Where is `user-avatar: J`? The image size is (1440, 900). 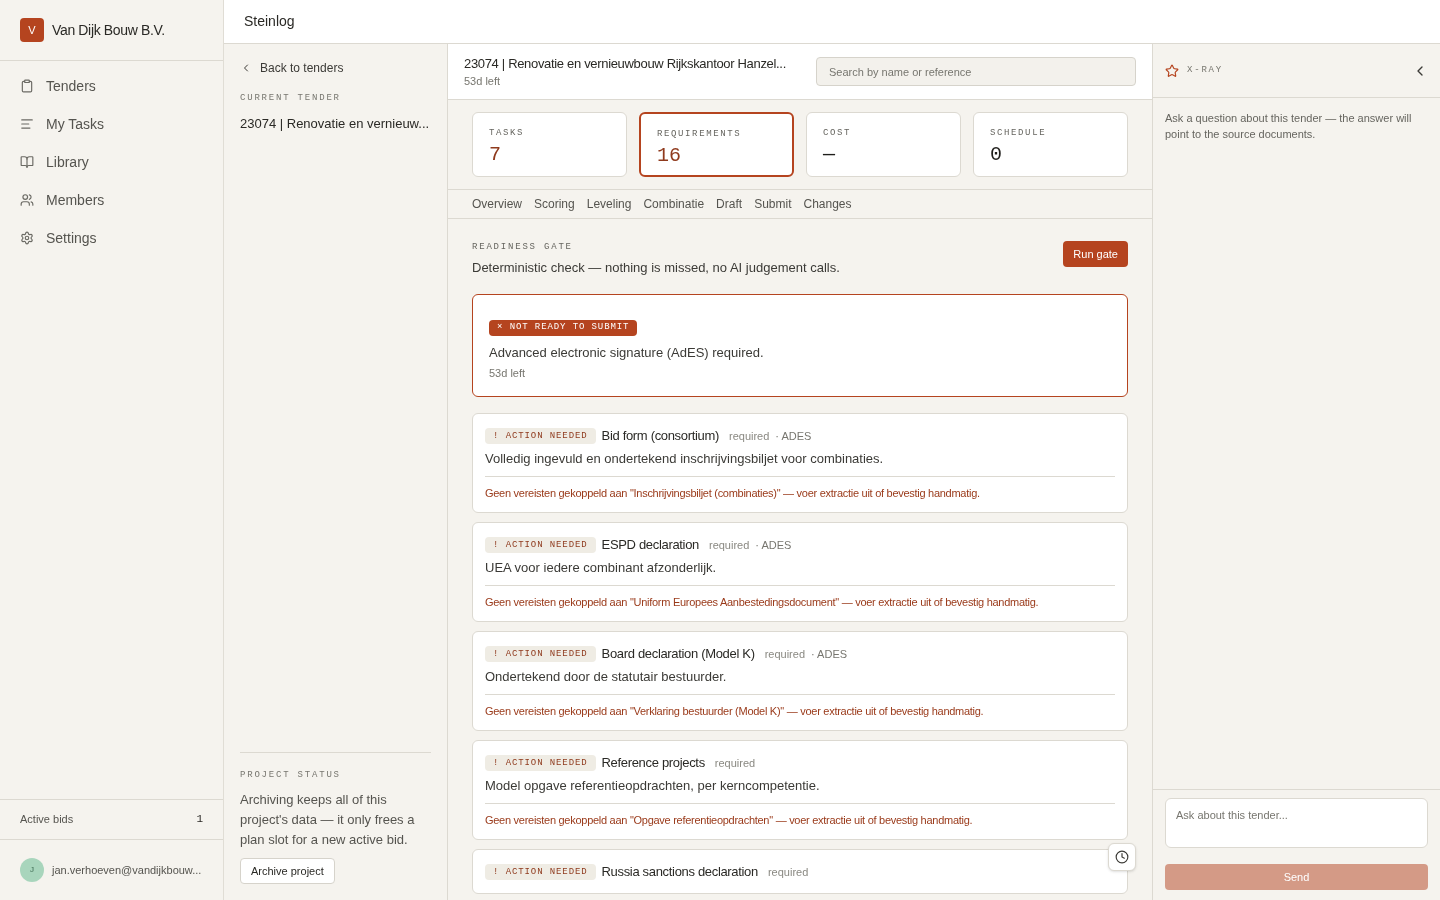
user-avatar: J is located at coordinates (32, 870).